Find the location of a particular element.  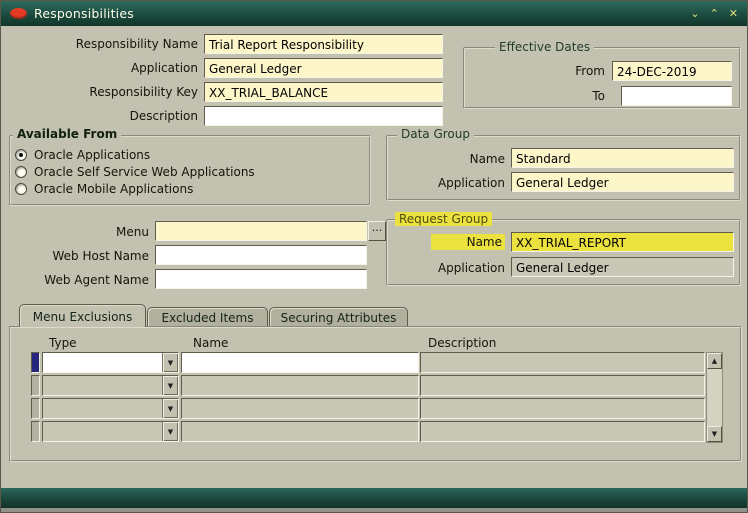

web-agent-name-field is located at coordinates (261, 279).